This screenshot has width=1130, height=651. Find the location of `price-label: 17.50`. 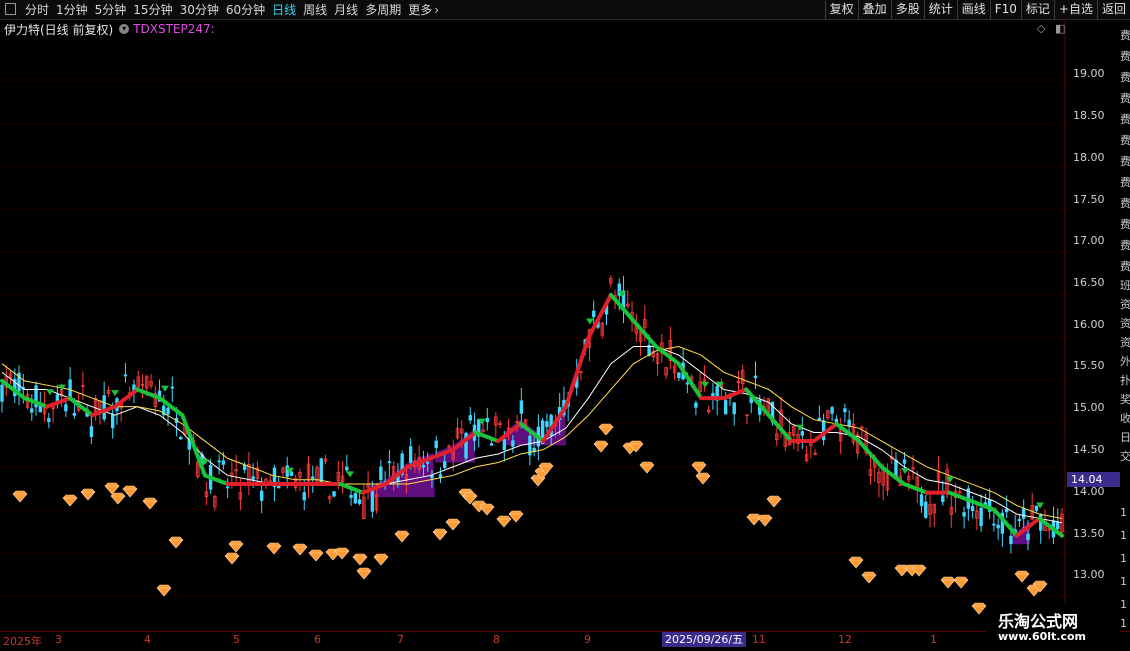

price-label: 17.50 is located at coordinates (1089, 199).